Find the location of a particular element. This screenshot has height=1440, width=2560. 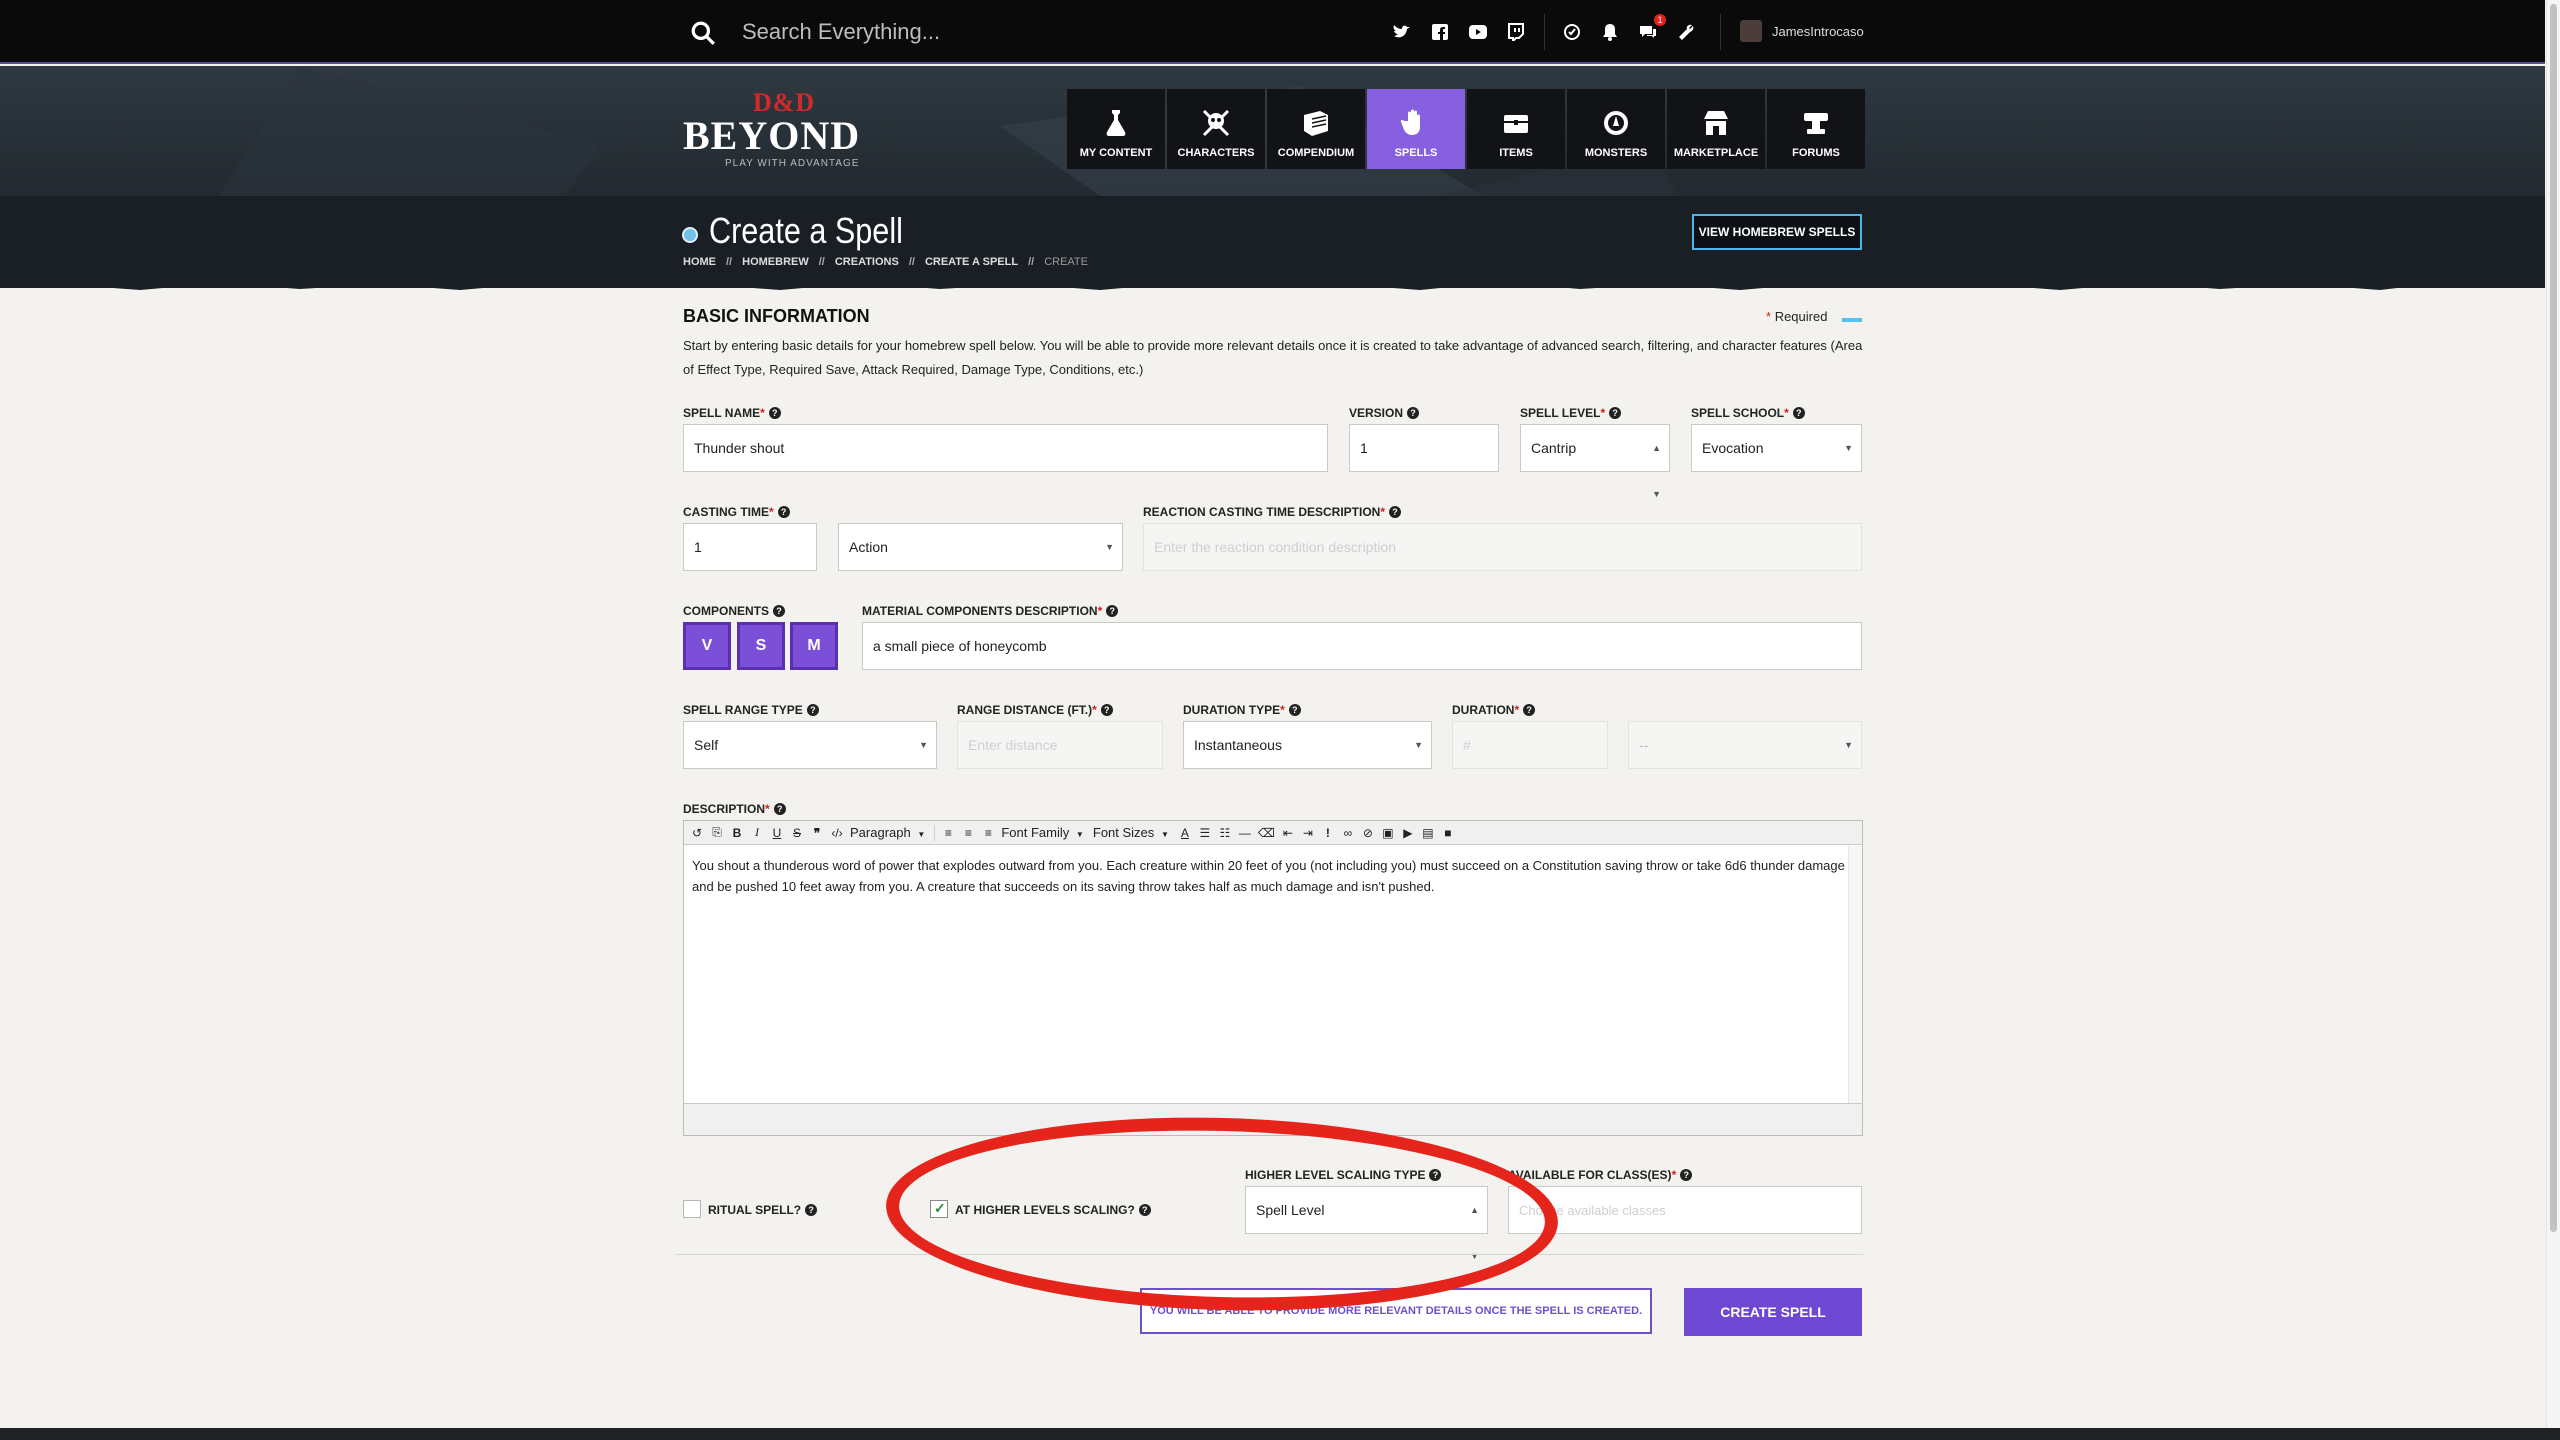

link-icon: ∞ is located at coordinates (1348, 833).